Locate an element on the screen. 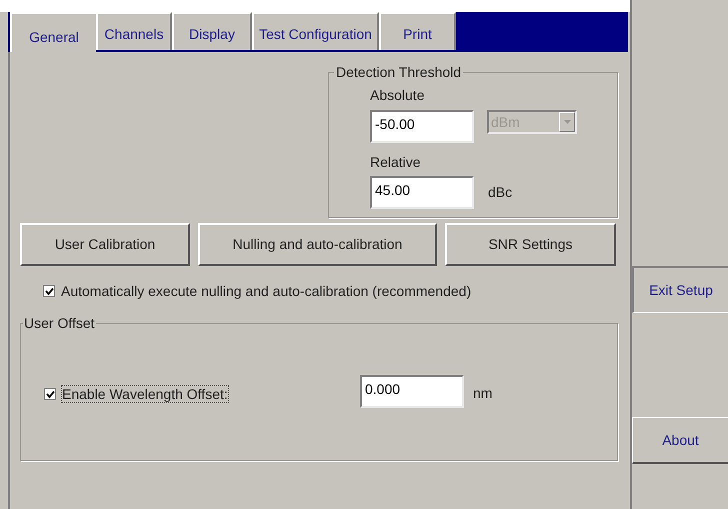 The height and width of the screenshot is (509, 728). side-button: Exit Setup is located at coordinates (680, 289).